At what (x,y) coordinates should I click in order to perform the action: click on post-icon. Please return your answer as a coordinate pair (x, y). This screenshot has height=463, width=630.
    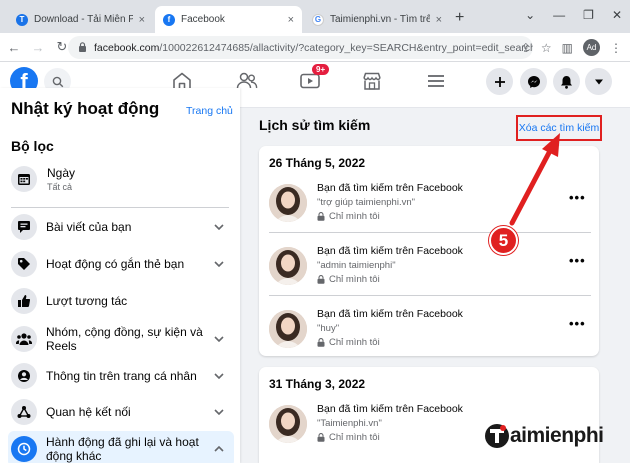
    Looking at the image, I should click on (24, 227).